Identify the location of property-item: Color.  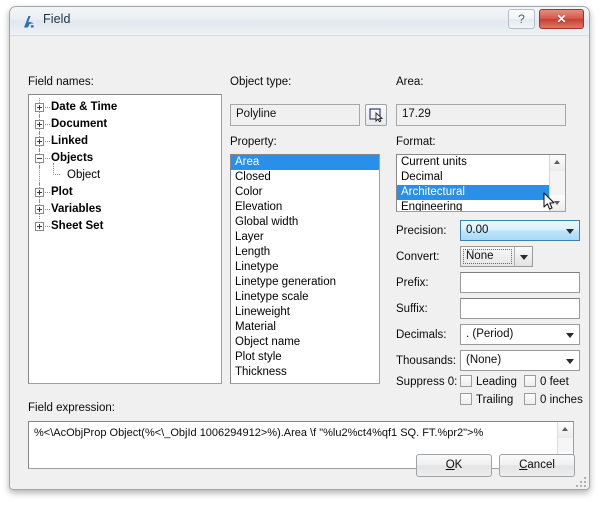
(305, 192).